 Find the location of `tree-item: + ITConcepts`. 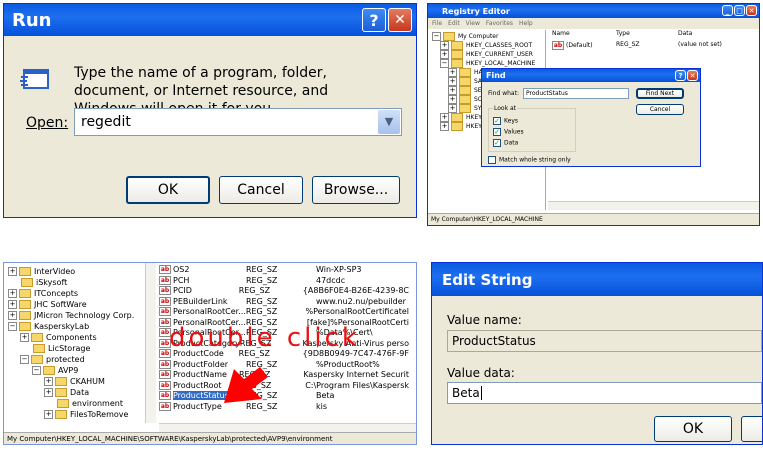

tree-item: + ITConcepts is located at coordinates (79, 293).